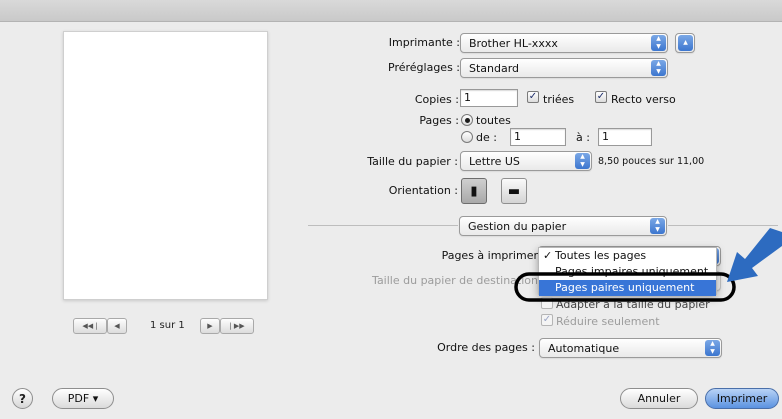 The image size is (782, 419). I want to click on annotation-arrow-icon, so click(754, 255).